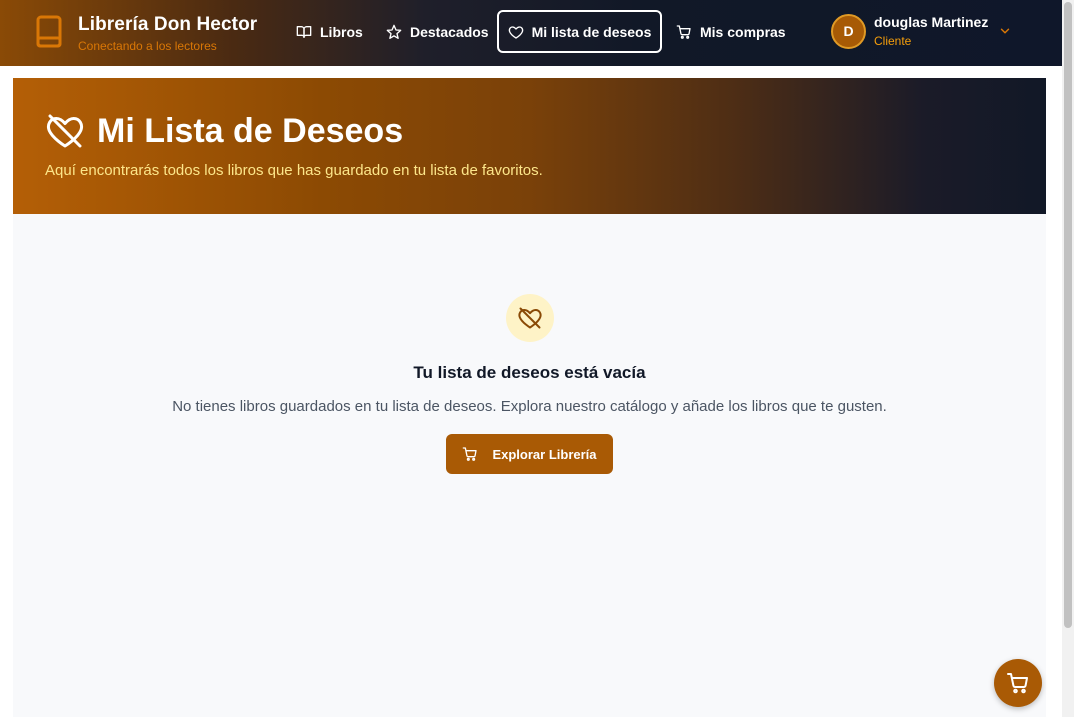 This screenshot has width=1074, height=717. I want to click on user-menu: D douglas Martinez Cliente, so click(921, 31).